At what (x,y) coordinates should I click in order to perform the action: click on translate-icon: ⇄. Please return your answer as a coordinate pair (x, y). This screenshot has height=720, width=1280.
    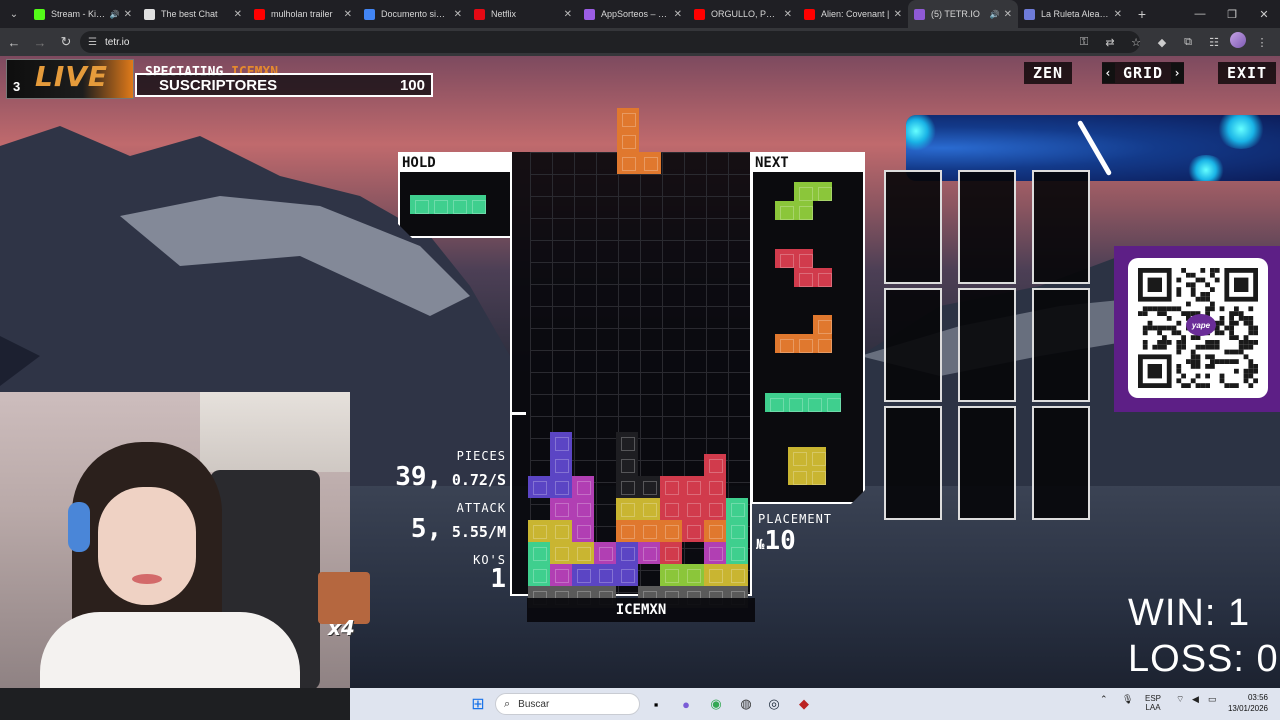
    Looking at the image, I should click on (1110, 42).